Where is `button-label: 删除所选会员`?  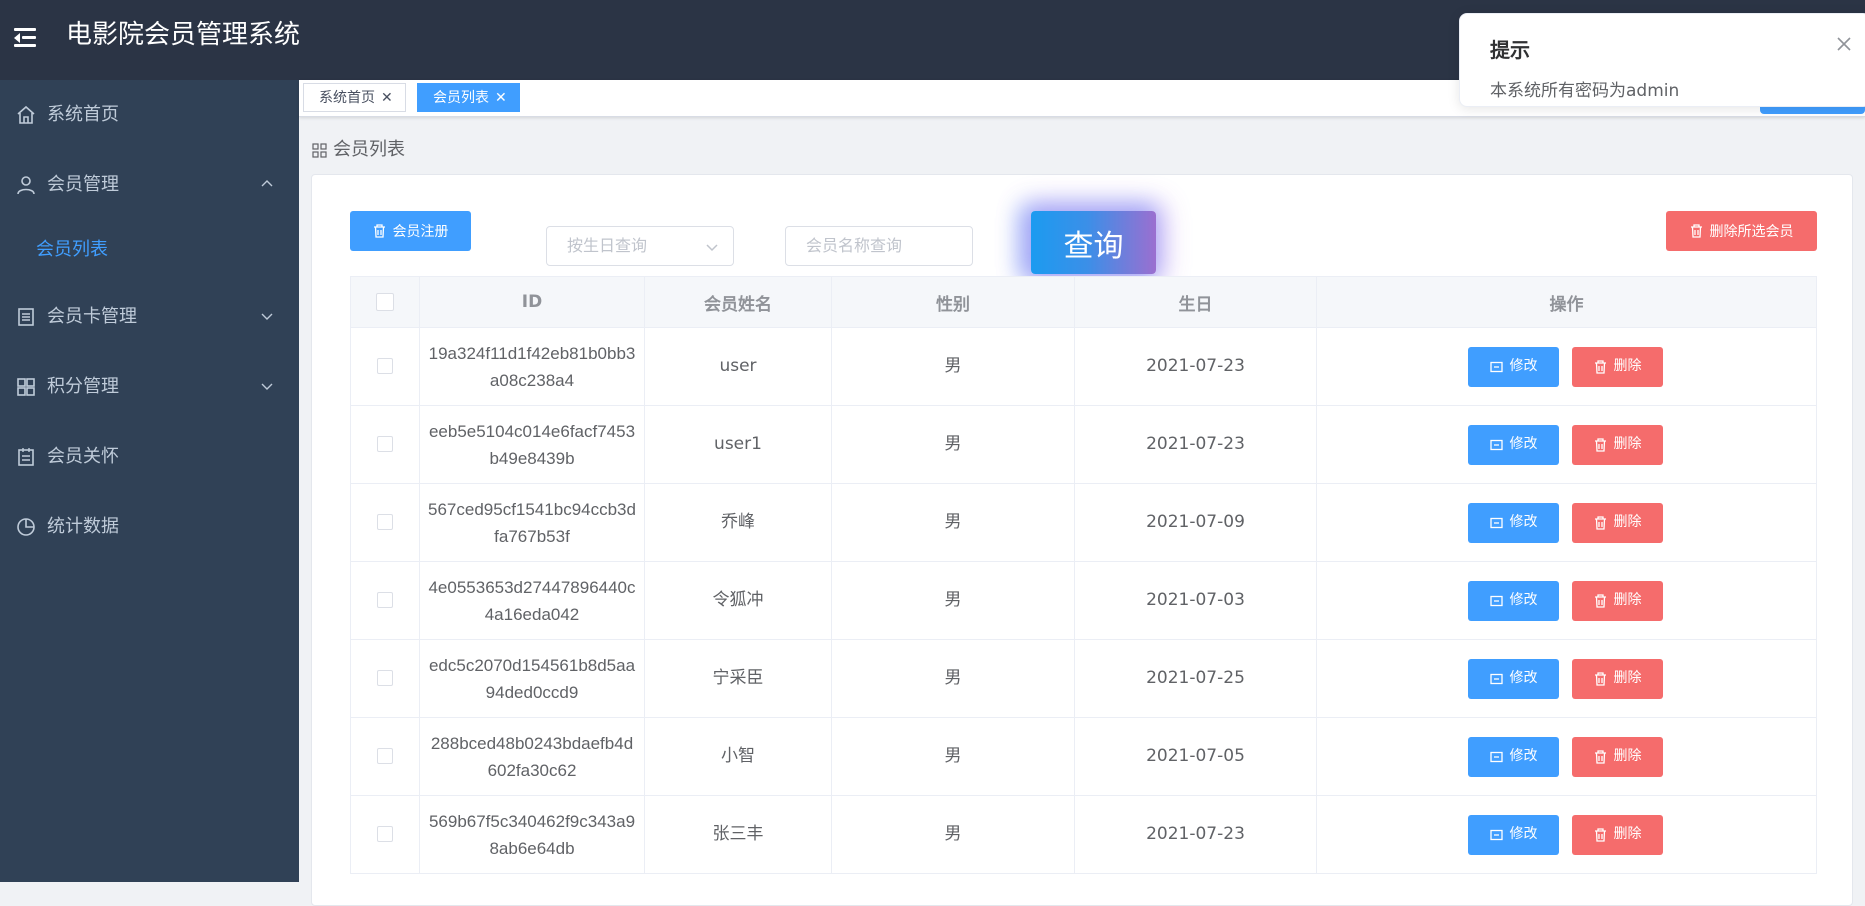 button-label: 删除所选会员 is located at coordinates (1751, 232).